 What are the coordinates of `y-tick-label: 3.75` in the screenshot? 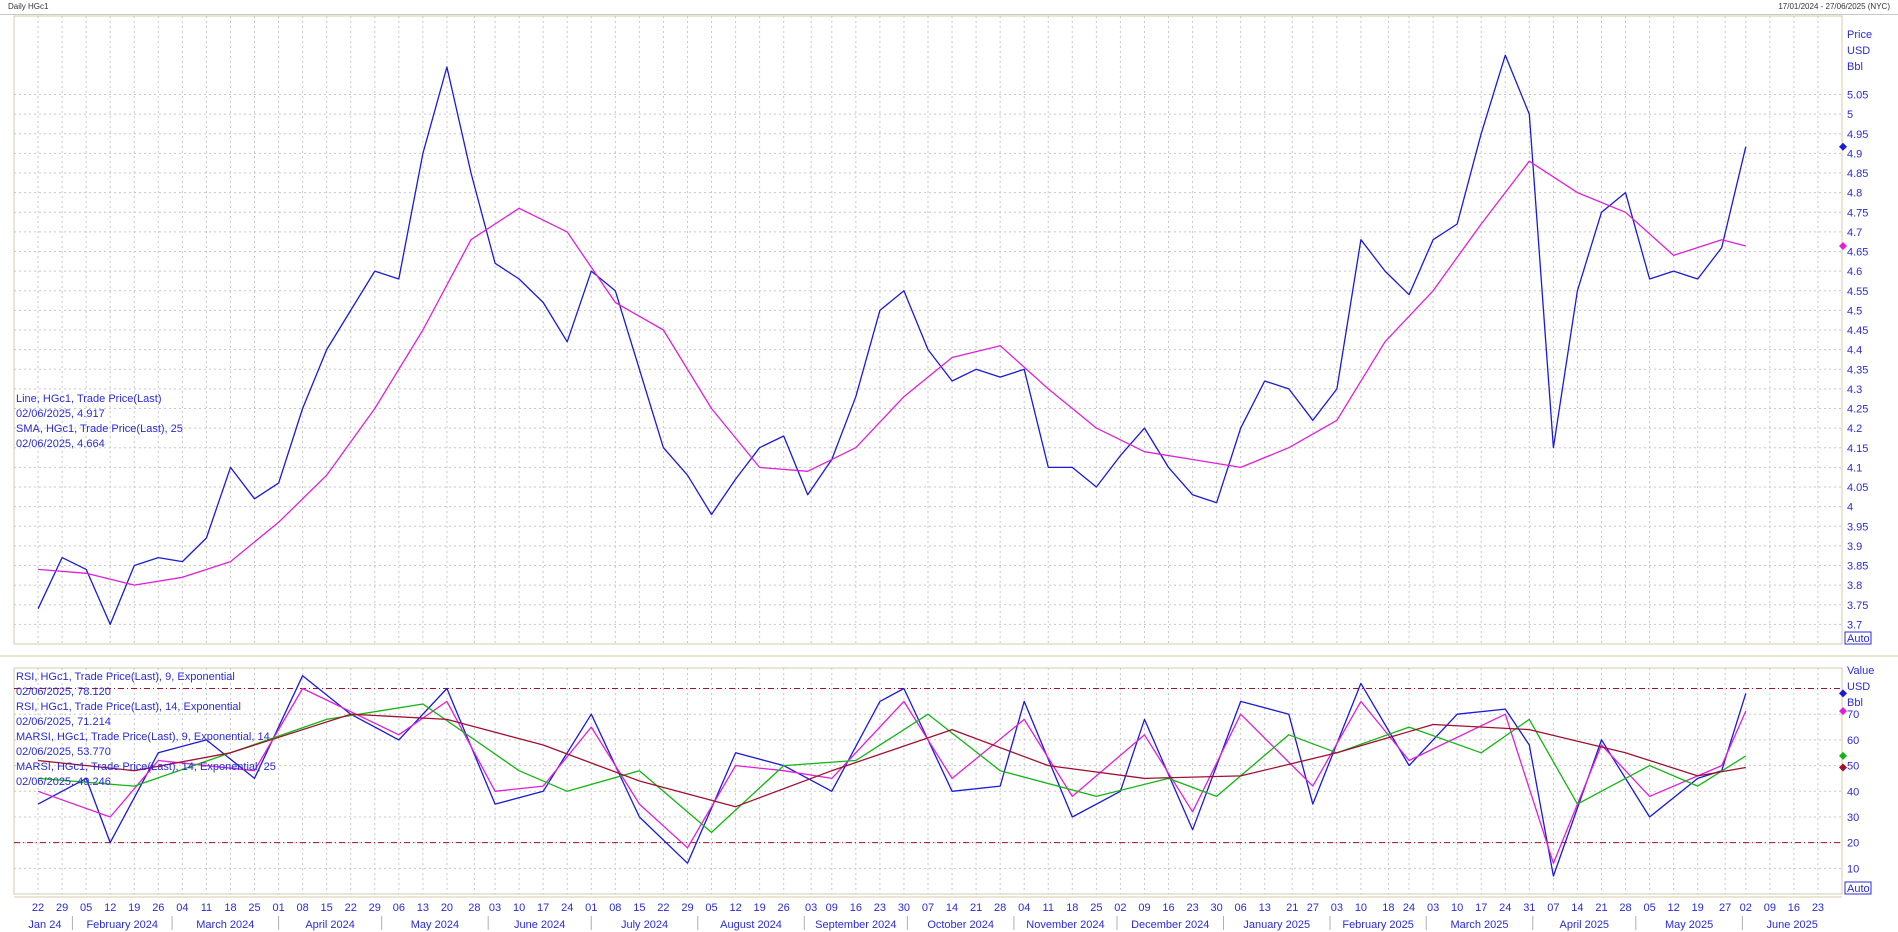 It's located at (1857, 606).